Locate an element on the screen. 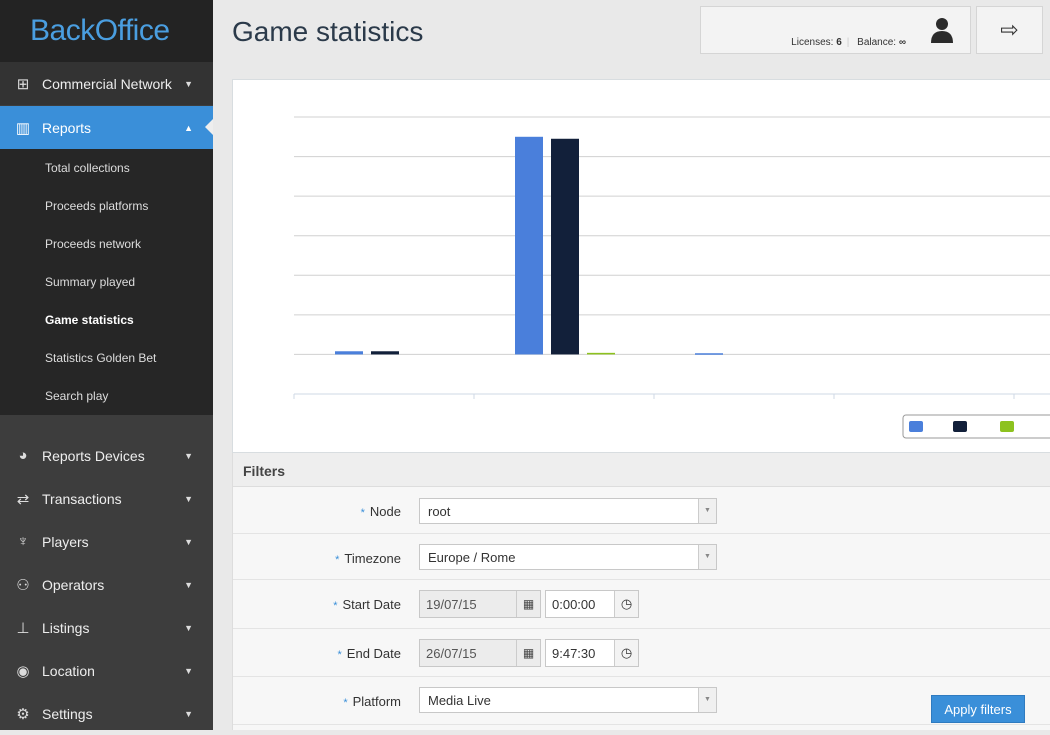 Image resolution: width=1050 pixels, height=735 pixels. page-title: Game statistics is located at coordinates (328, 31).